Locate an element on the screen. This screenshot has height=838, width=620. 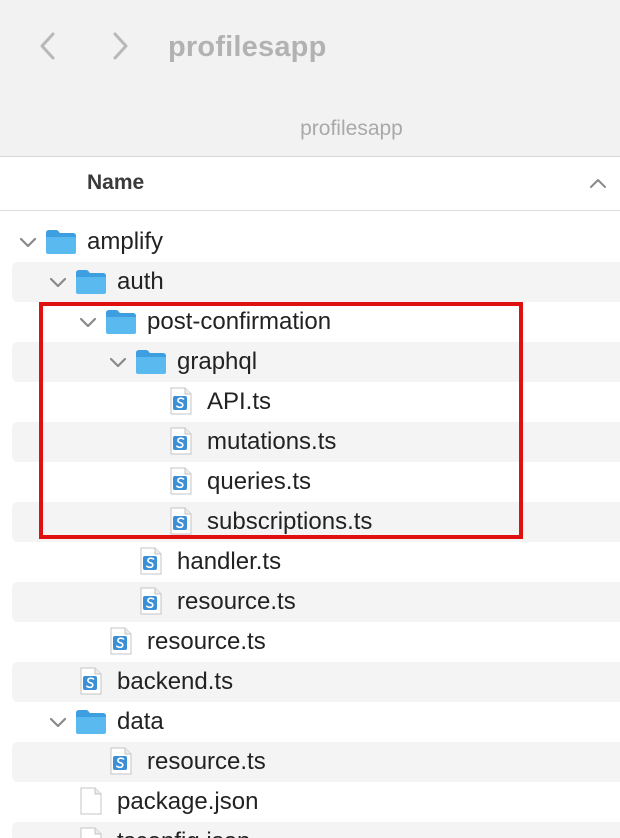
list-item: tsconfig.json is located at coordinates (316, 830).